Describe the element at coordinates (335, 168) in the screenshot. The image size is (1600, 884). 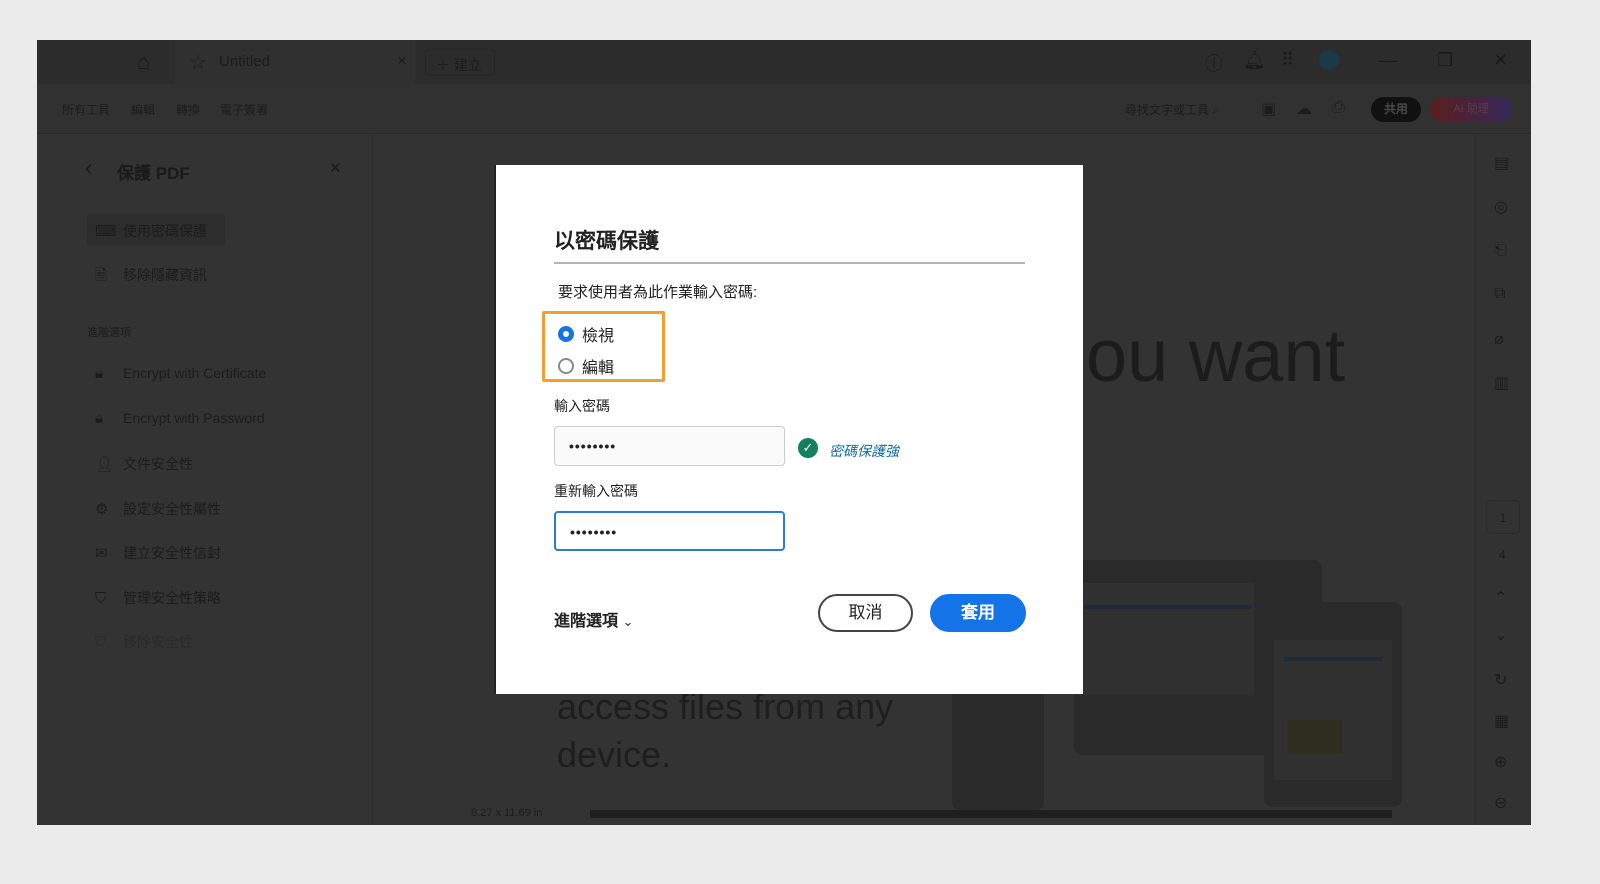
I see `close-panel-icon: ✕` at that location.